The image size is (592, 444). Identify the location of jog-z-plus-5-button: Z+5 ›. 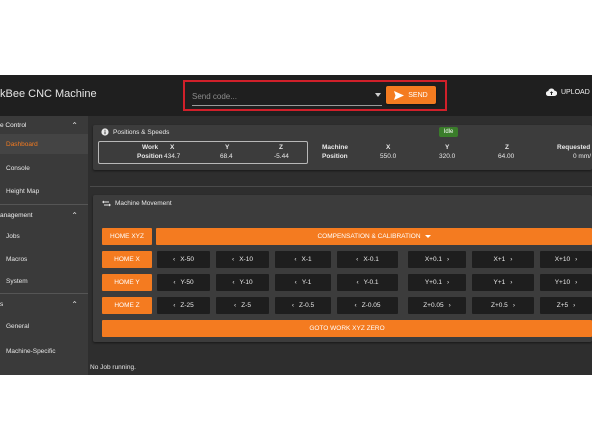
(566, 305).